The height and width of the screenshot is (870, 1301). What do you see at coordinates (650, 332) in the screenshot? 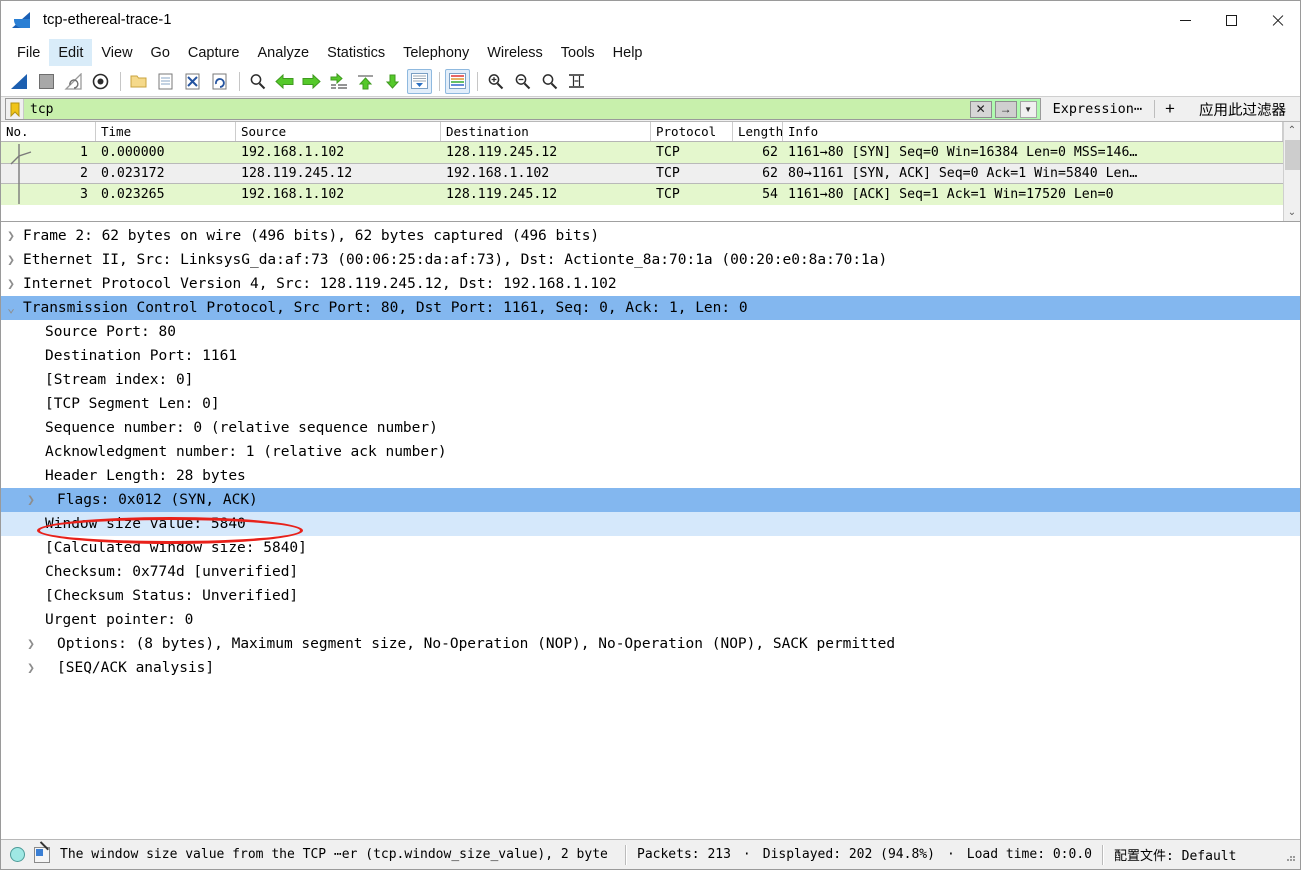
I see `detail-source-port: ❯ Source Port: 80` at bounding box center [650, 332].